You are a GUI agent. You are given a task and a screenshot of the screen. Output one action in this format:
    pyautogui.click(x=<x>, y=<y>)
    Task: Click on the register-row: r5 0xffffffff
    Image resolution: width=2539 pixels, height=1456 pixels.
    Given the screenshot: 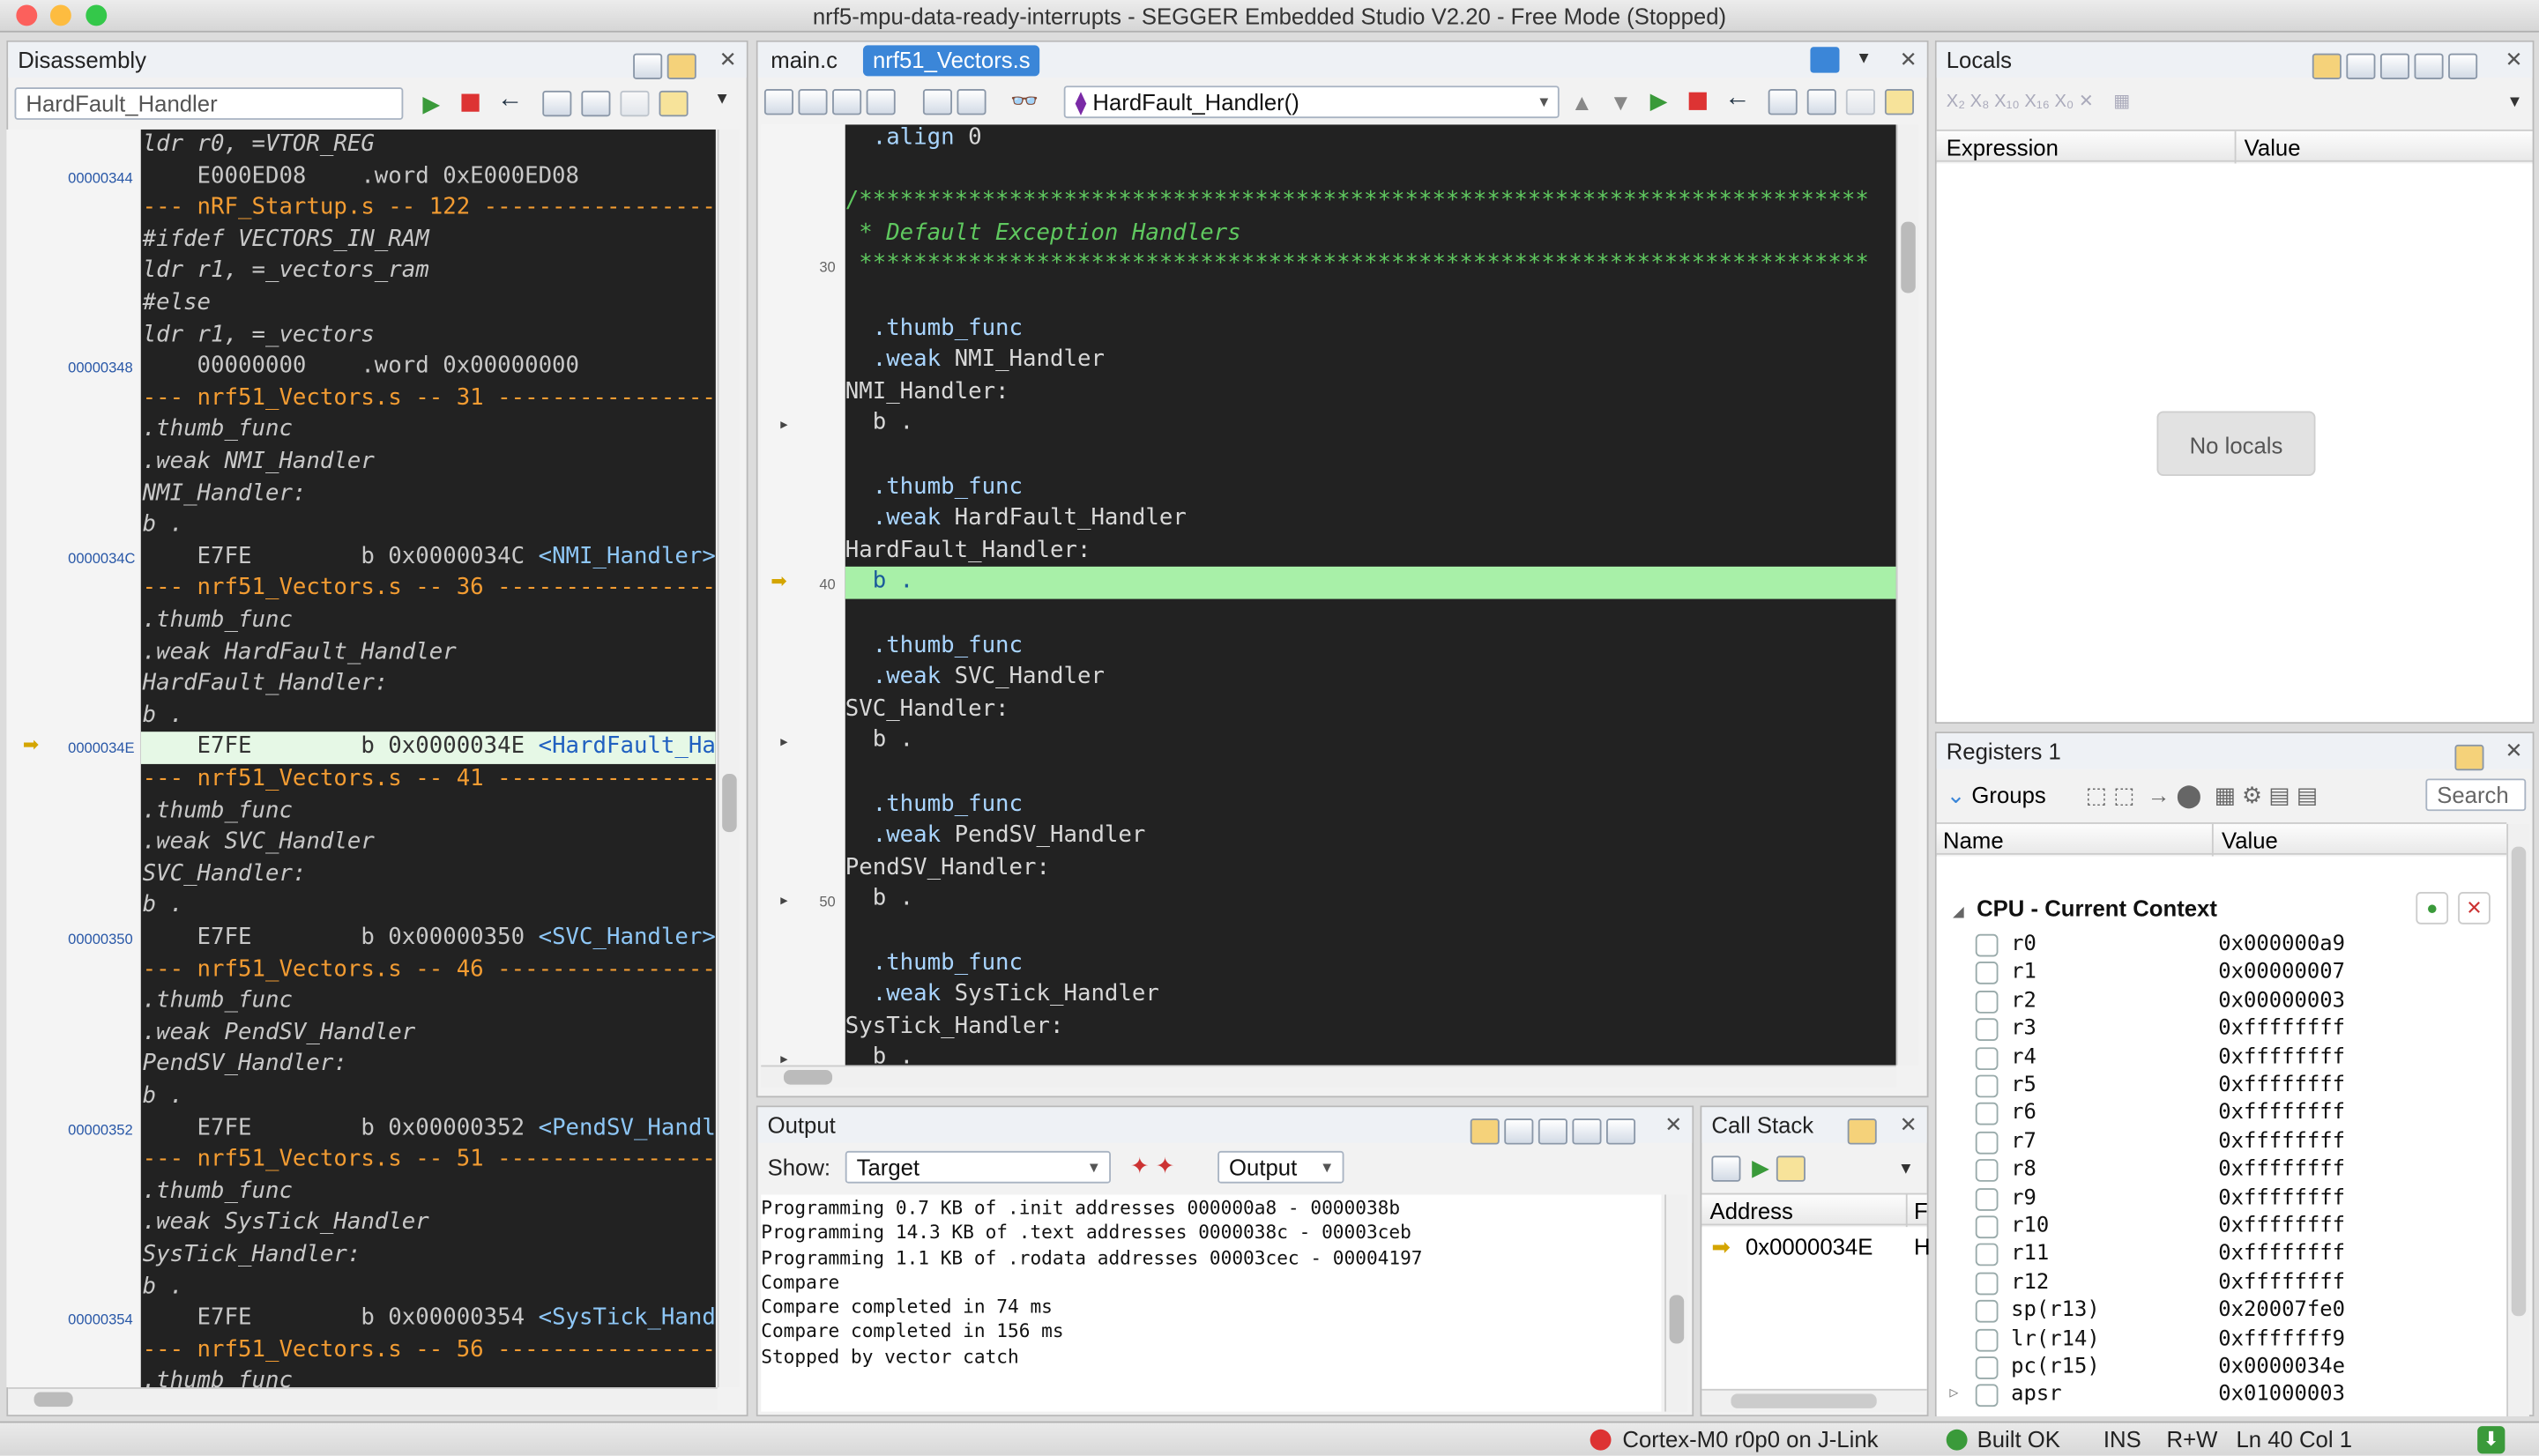 What is the action you would take?
    pyautogui.click(x=2221, y=1086)
    